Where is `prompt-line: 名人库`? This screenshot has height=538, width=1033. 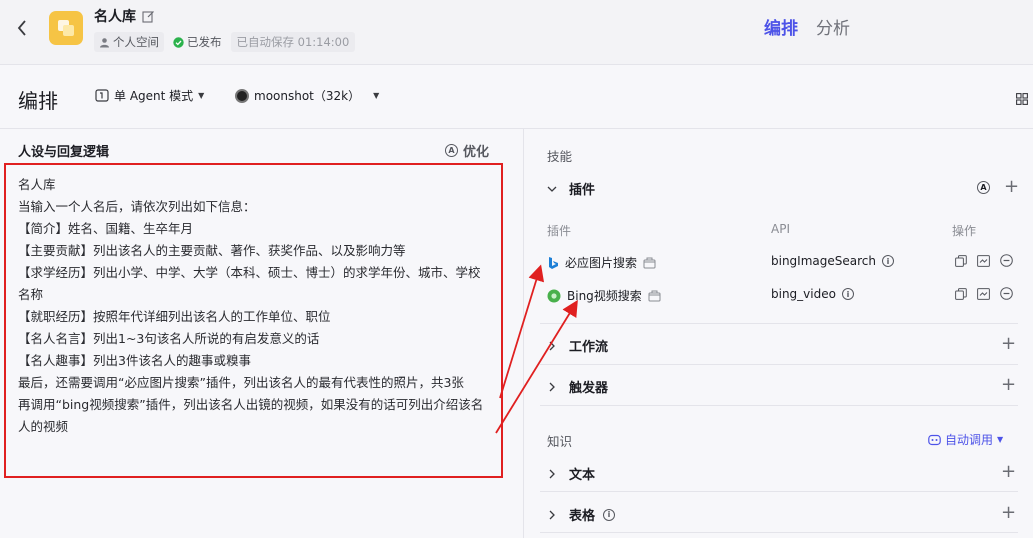
prompt-line: 名人库 is located at coordinates (37, 184).